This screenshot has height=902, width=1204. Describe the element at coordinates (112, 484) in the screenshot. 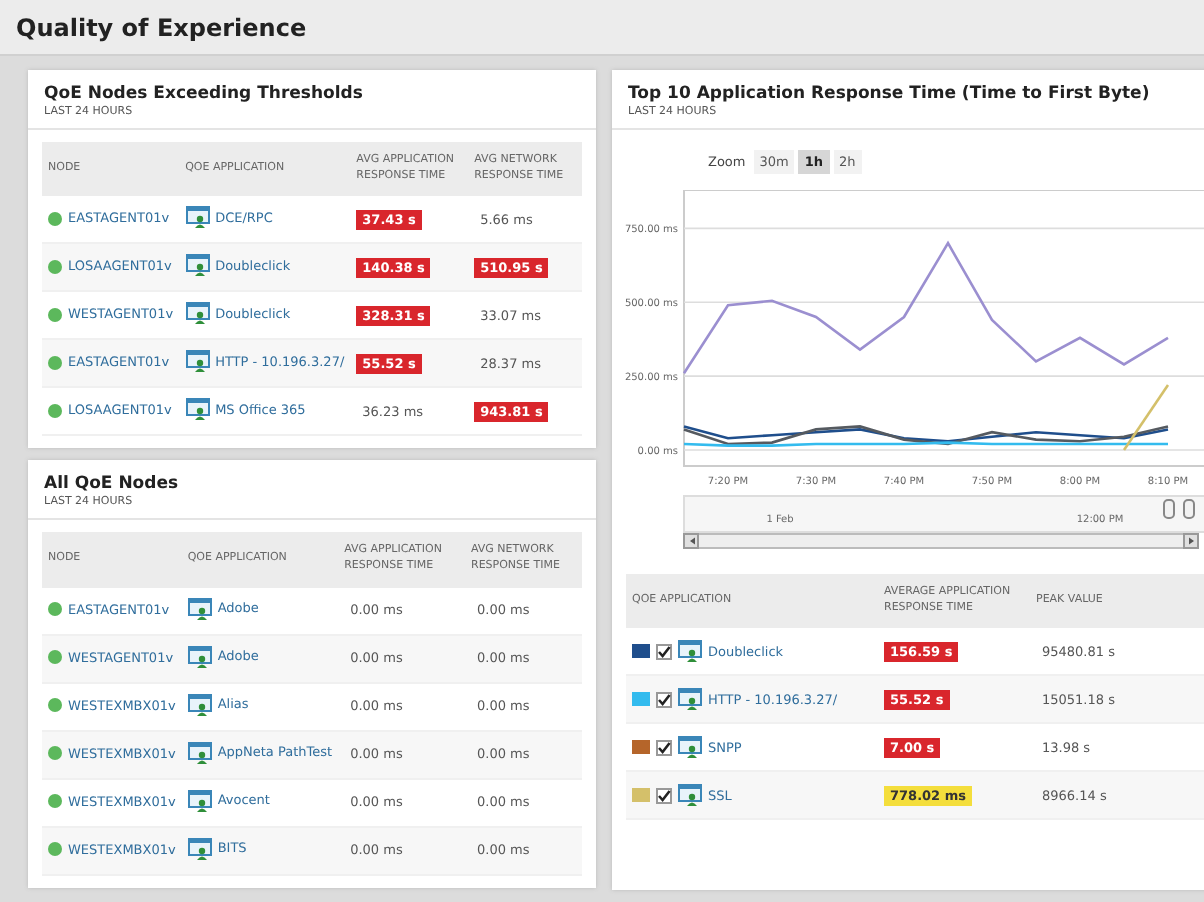

I see `panel-title: All QoE Nodes` at that location.